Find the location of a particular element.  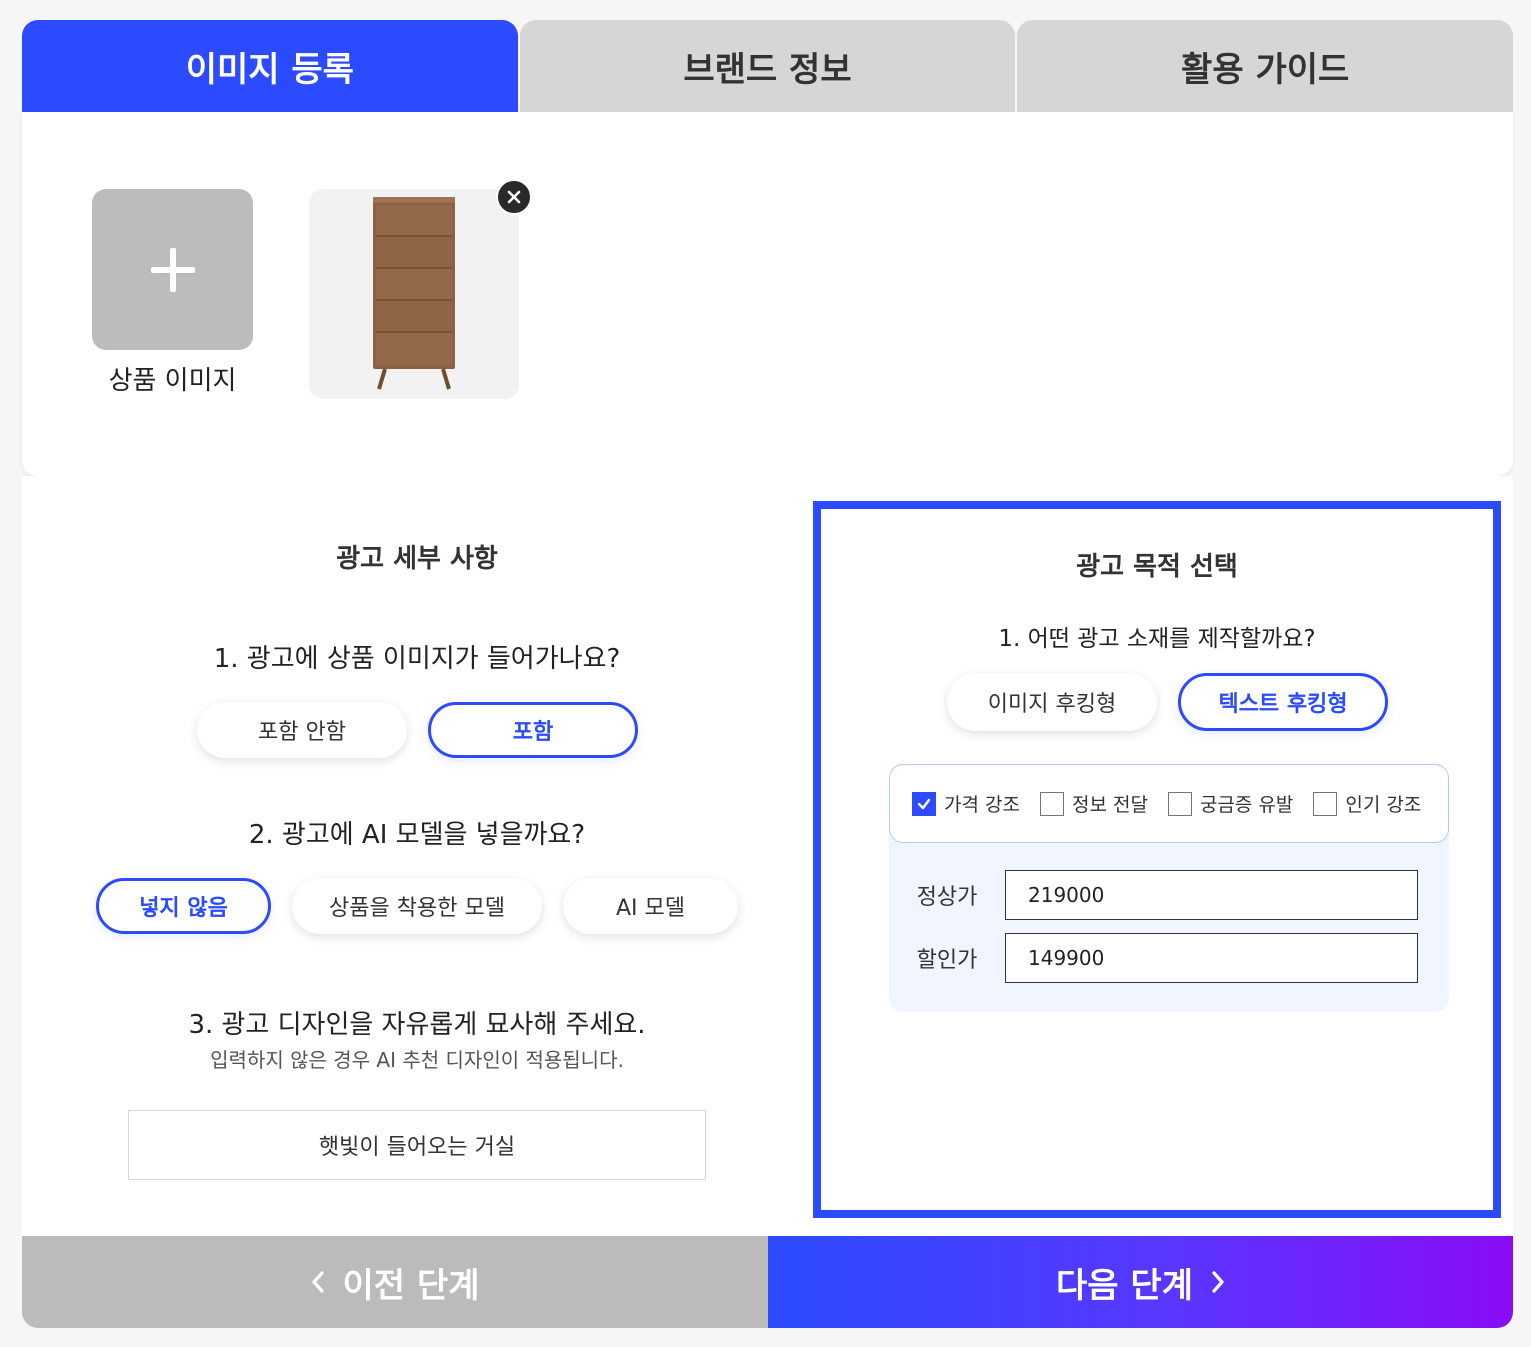

add-image-button is located at coordinates (172, 269).